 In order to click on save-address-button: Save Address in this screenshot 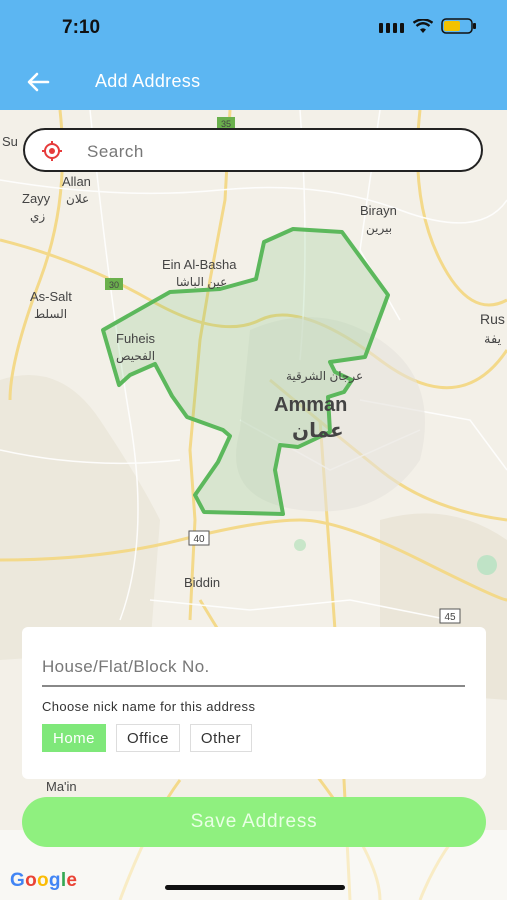, I will do `click(254, 822)`.